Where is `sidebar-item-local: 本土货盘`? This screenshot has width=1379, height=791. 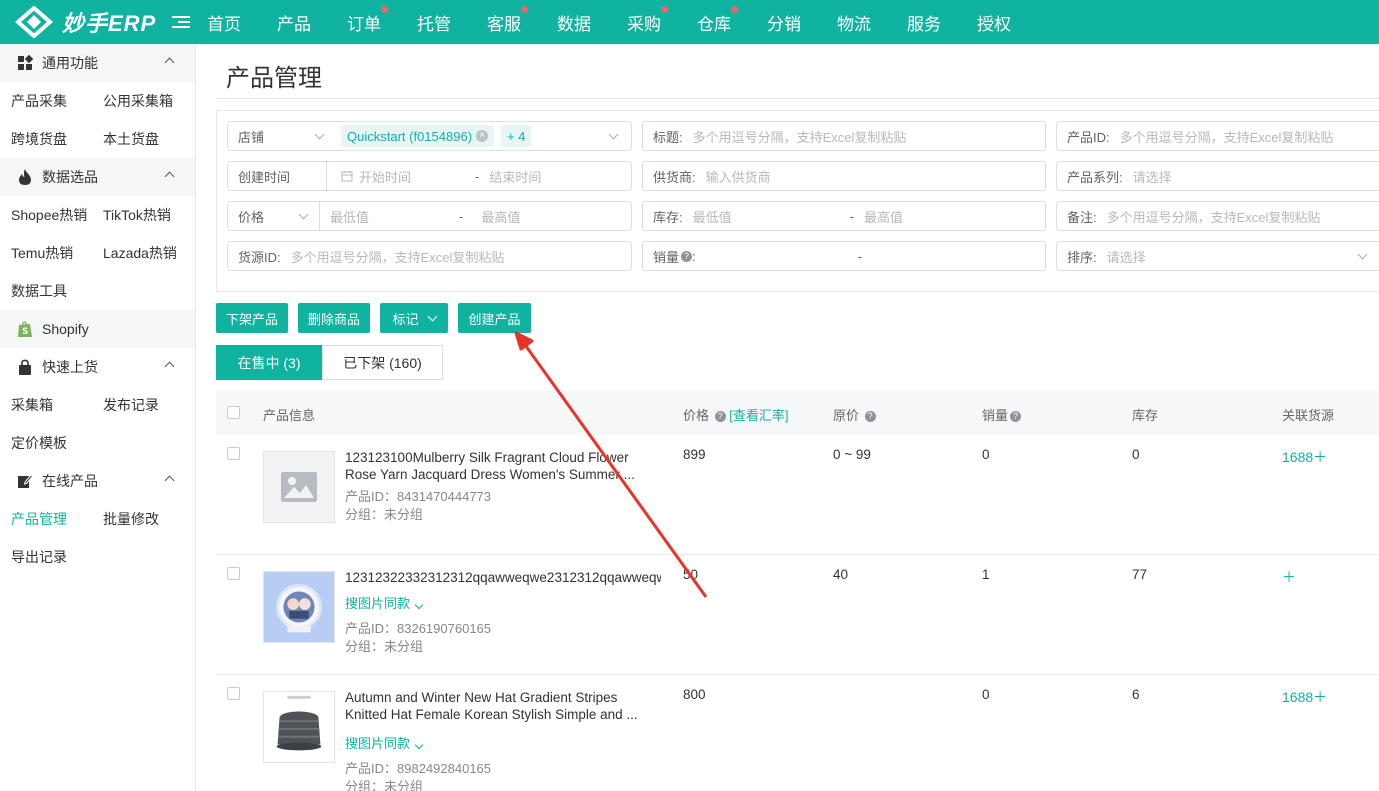
sidebar-item-local: 本土货盘 is located at coordinates (138, 139).